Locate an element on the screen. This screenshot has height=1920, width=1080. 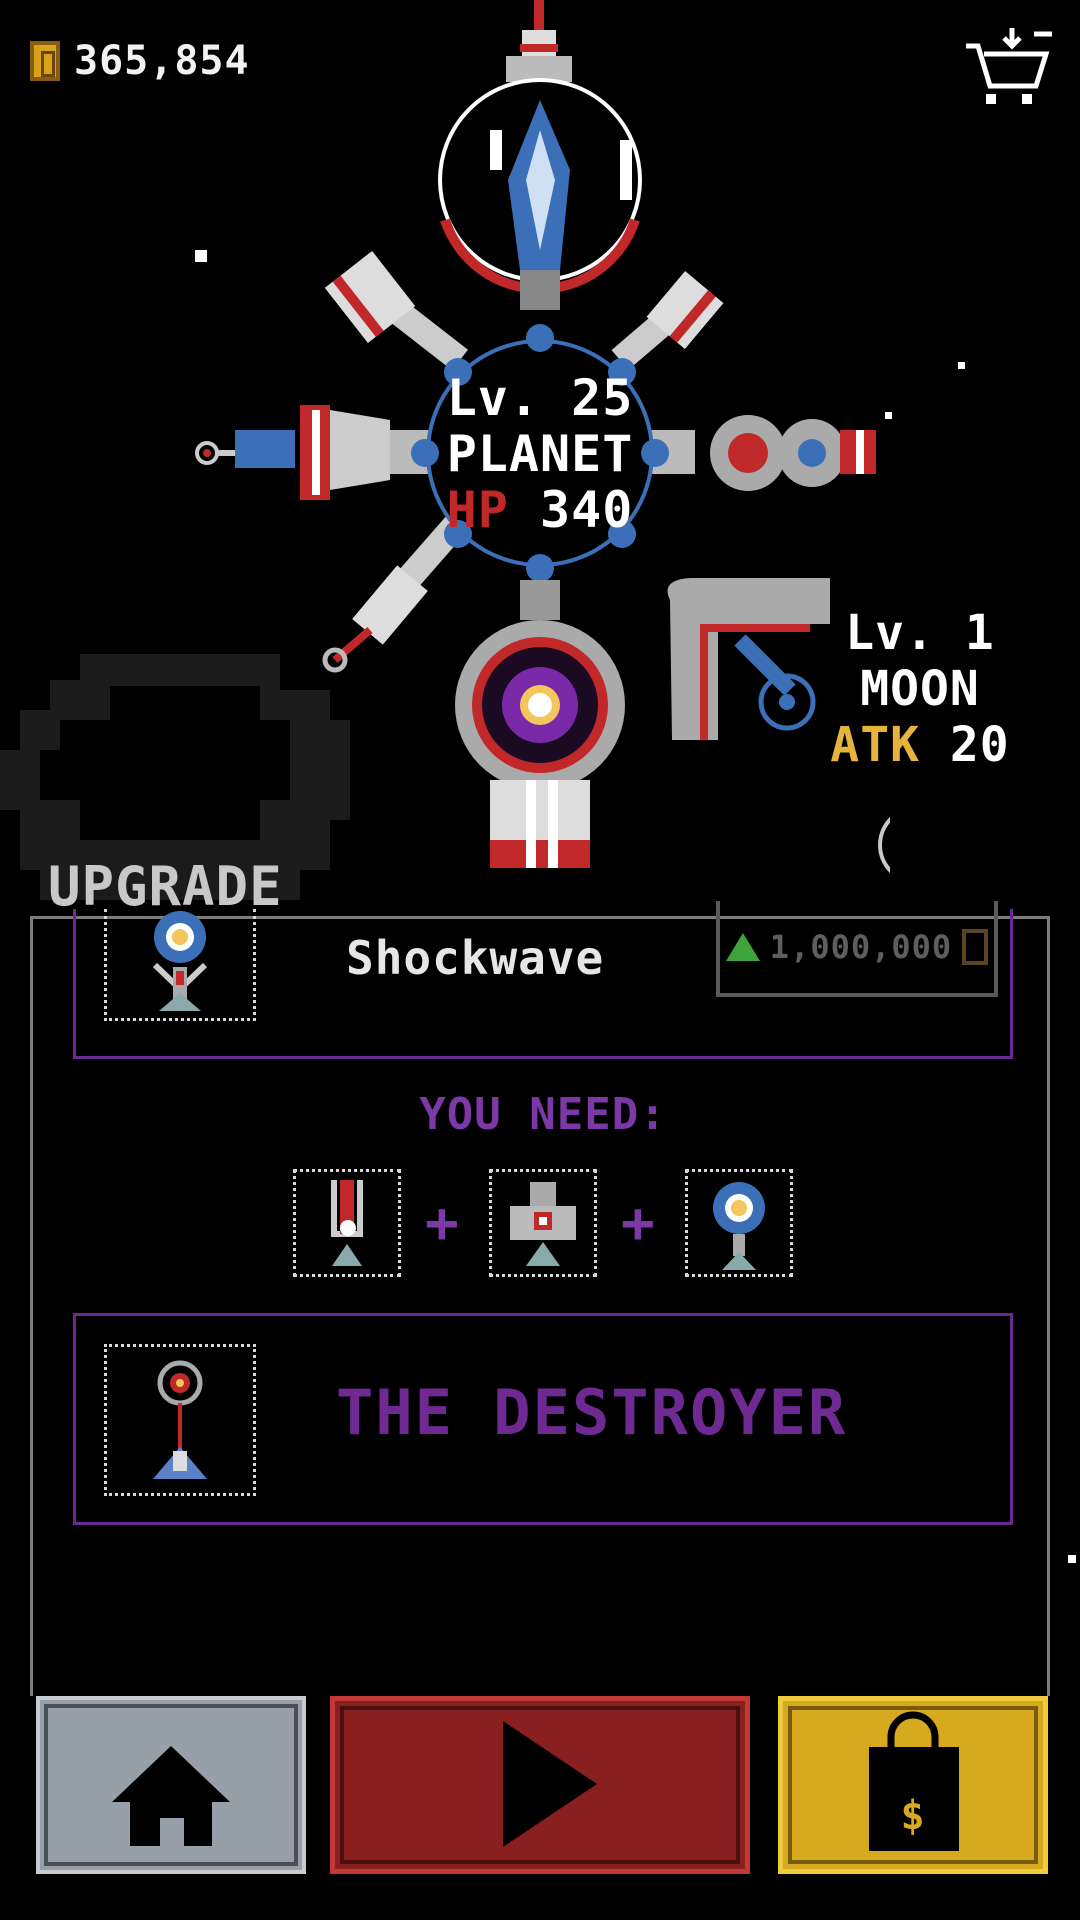
moon-name: MOON is located at coordinates (920, 689).